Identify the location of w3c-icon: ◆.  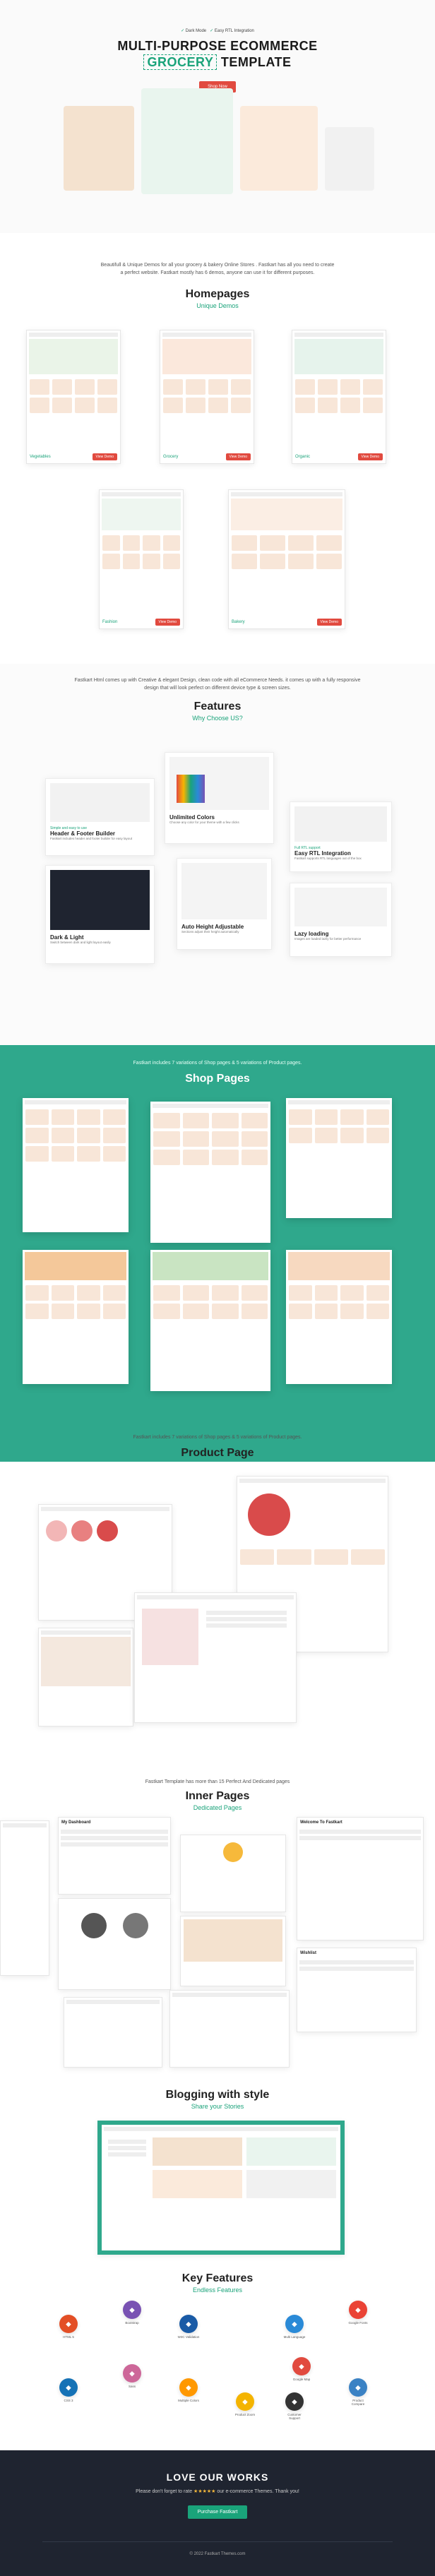
(189, 2324).